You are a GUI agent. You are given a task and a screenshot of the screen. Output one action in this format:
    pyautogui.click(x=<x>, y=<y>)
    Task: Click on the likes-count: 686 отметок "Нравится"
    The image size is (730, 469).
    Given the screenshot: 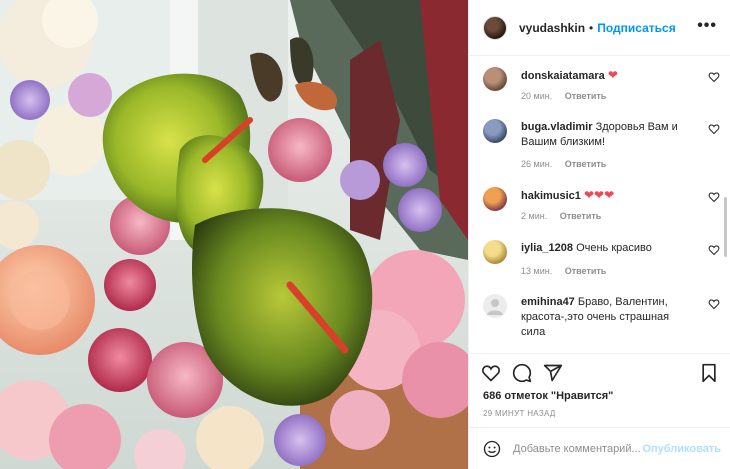 What is the action you would take?
    pyautogui.click(x=548, y=396)
    